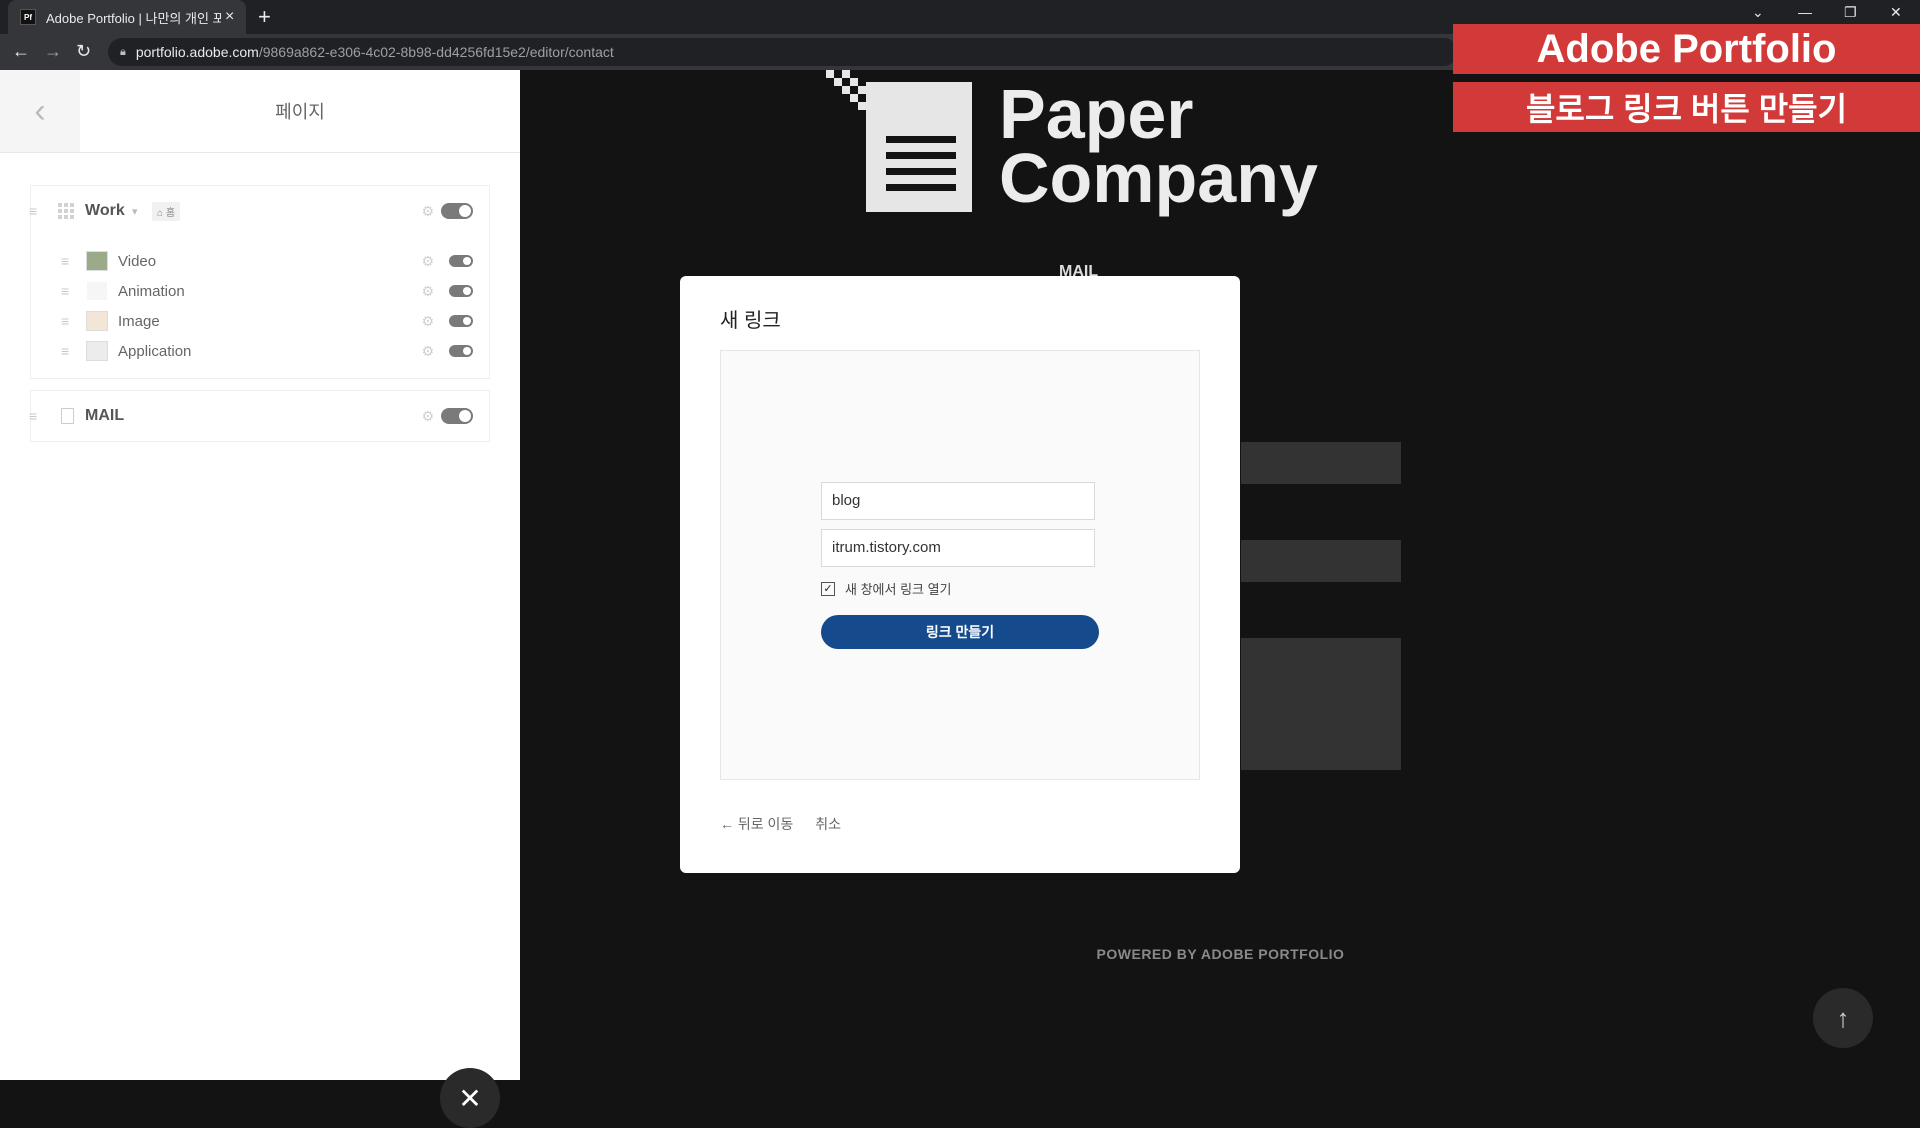 Image resolution: width=1920 pixels, height=1128 pixels. What do you see at coordinates (260, 321) in the screenshot?
I see `page-row-image: ≡ Image ⚙` at bounding box center [260, 321].